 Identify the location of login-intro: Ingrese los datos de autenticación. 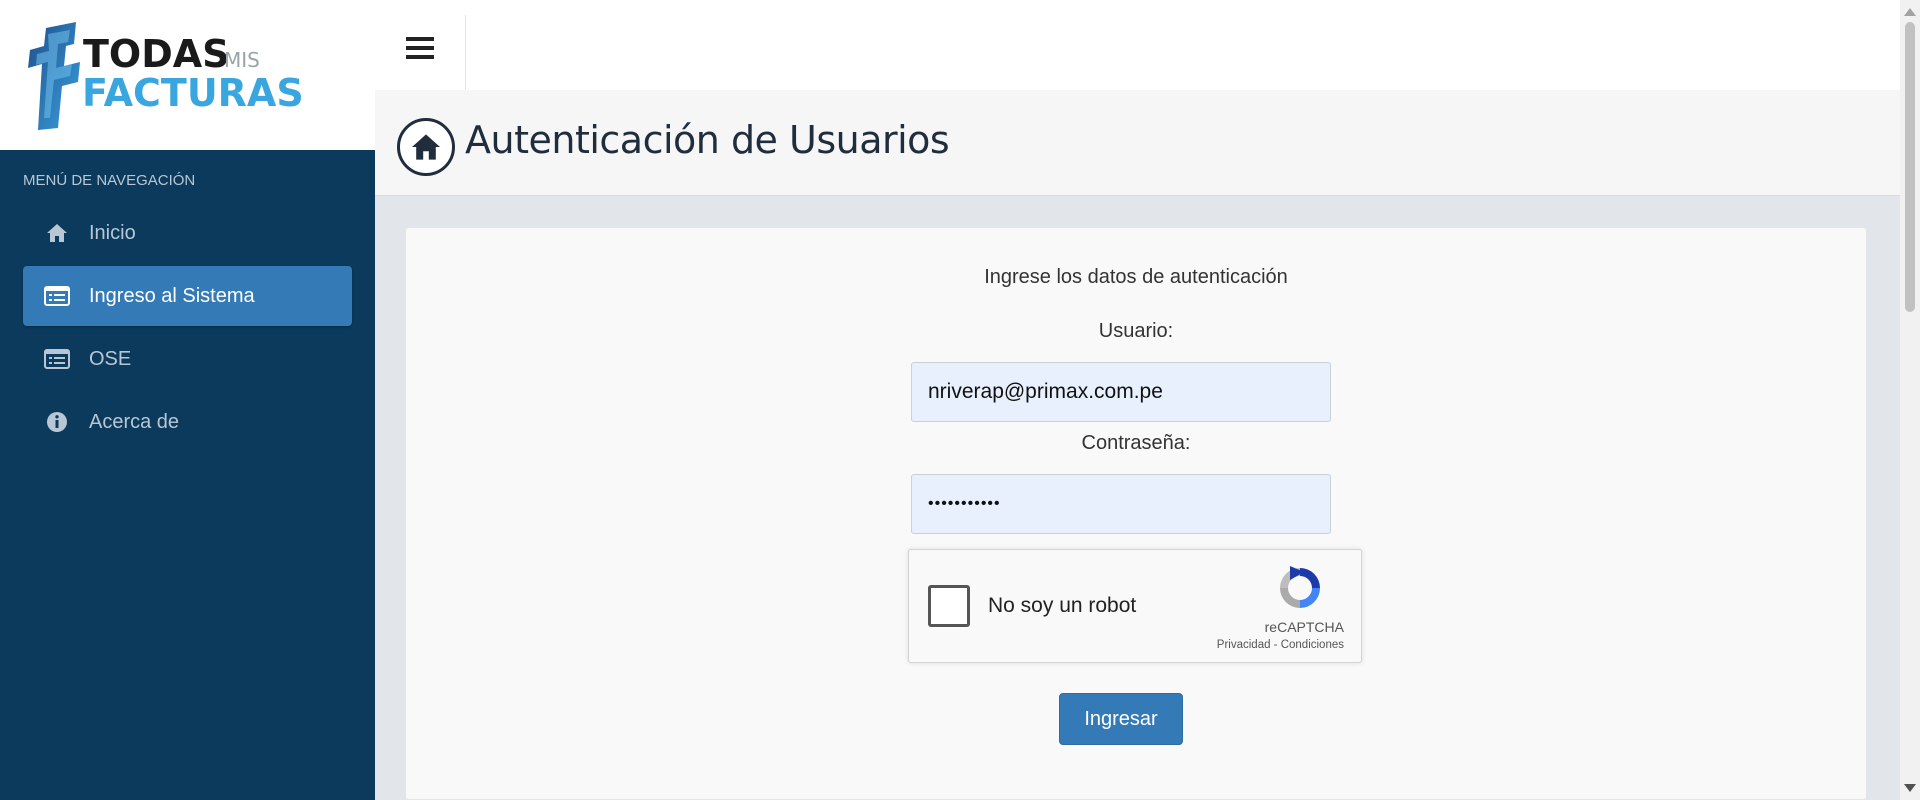
(1136, 277).